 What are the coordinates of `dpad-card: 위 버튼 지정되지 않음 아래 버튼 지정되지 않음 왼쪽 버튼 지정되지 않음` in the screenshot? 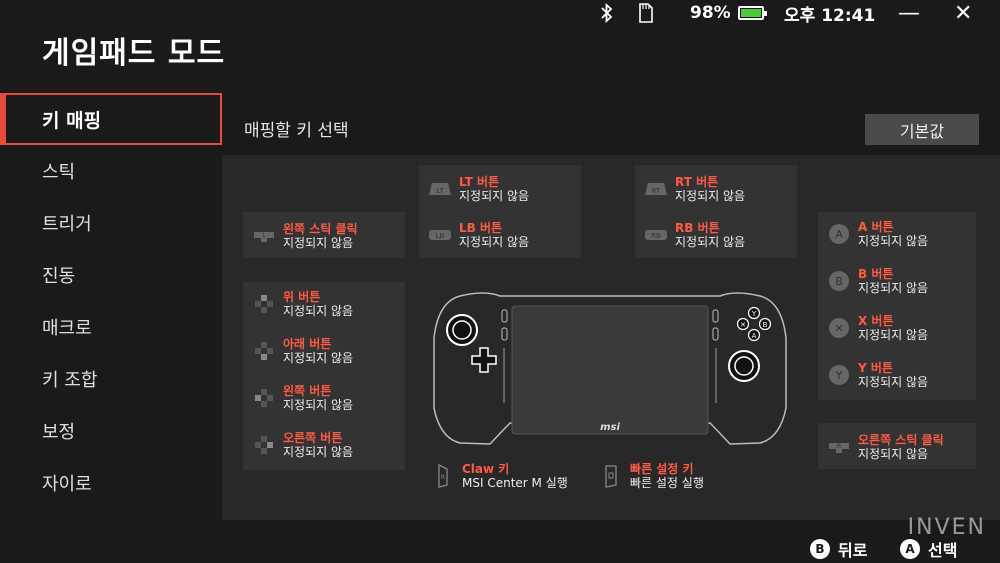 It's located at (324, 376).